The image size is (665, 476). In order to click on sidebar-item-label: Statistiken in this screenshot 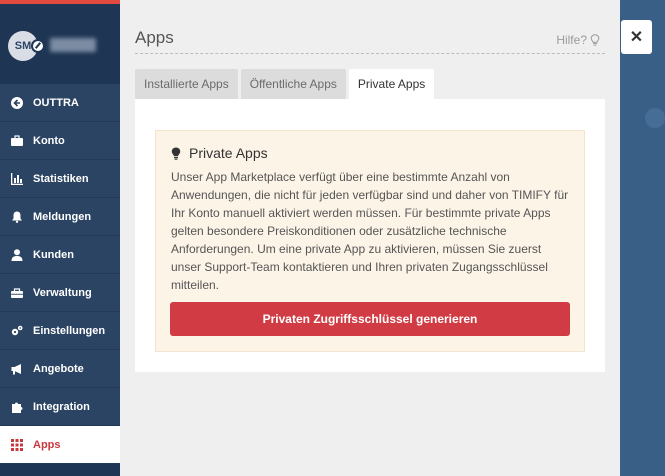, I will do `click(61, 178)`.